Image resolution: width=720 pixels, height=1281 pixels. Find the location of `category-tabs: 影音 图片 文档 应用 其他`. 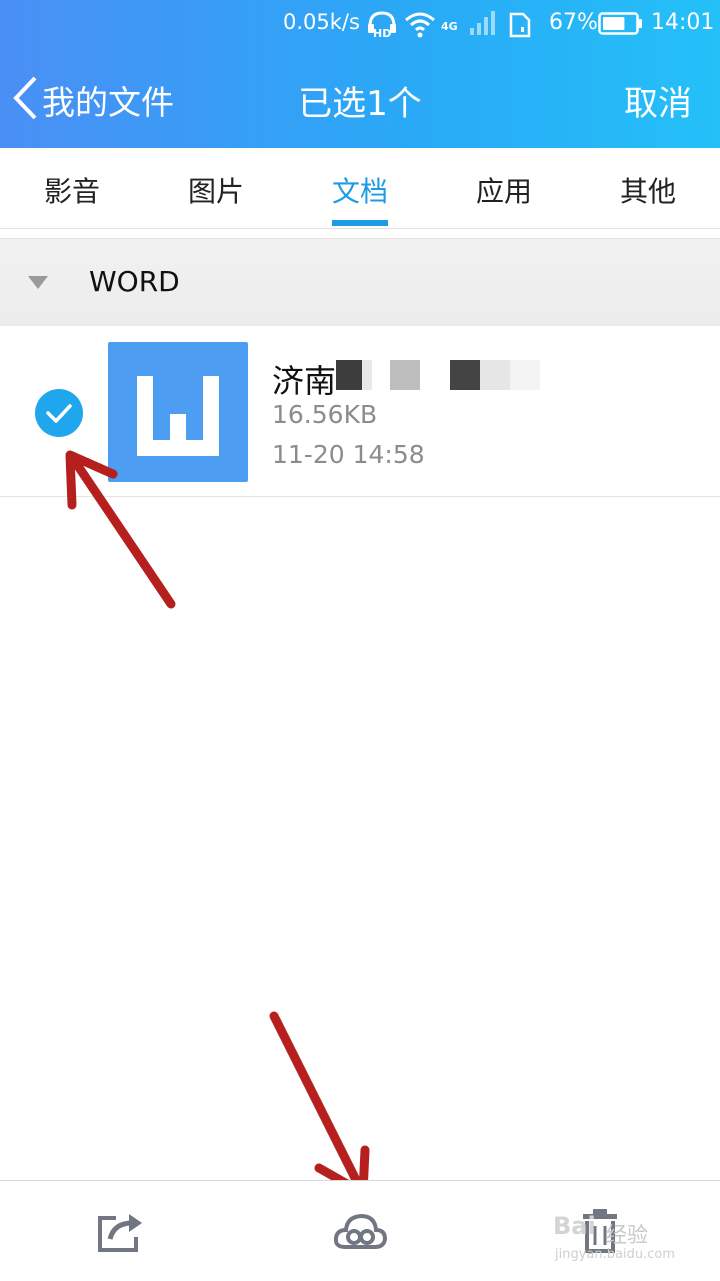

category-tabs: 影音 图片 文档 应用 其他 is located at coordinates (360, 188).